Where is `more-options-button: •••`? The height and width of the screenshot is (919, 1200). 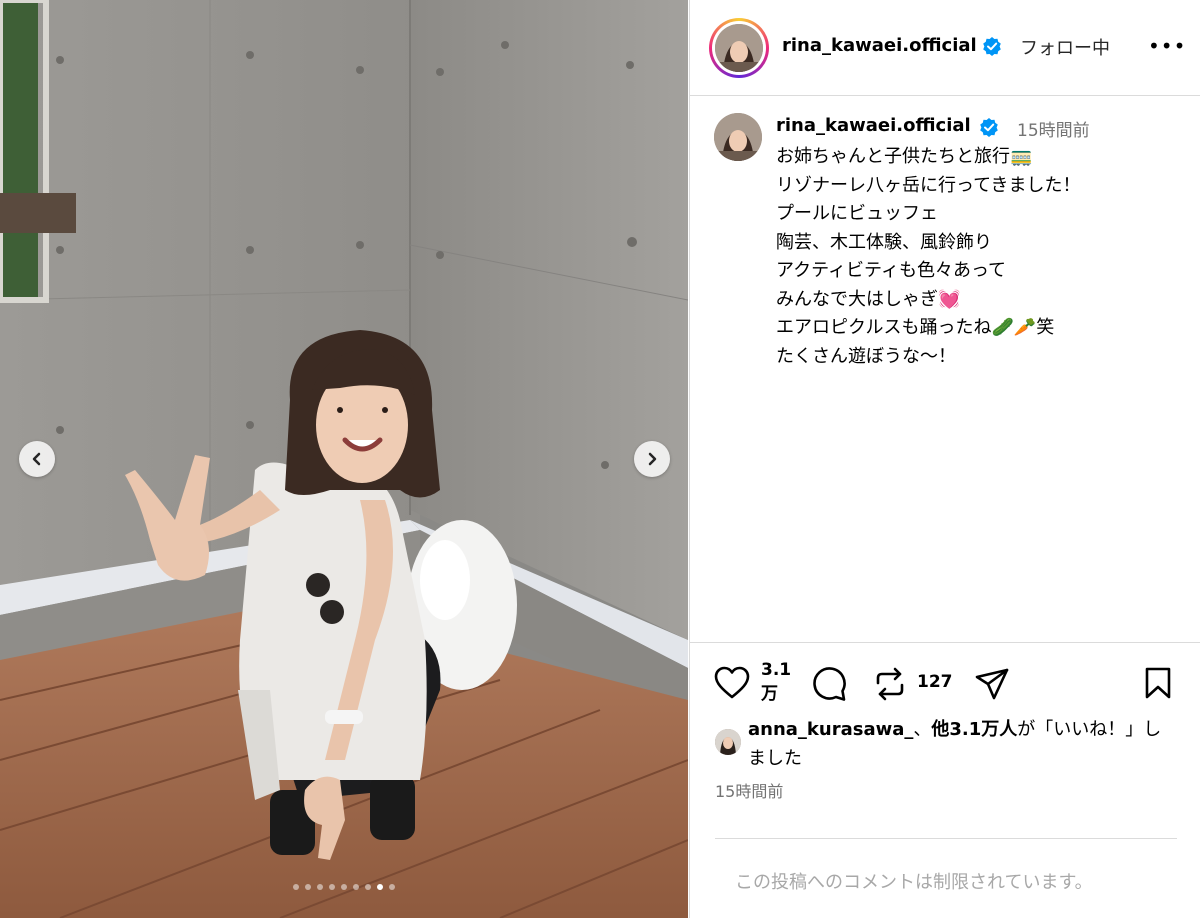 more-options-button: ••• is located at coordinates (1167, 46).